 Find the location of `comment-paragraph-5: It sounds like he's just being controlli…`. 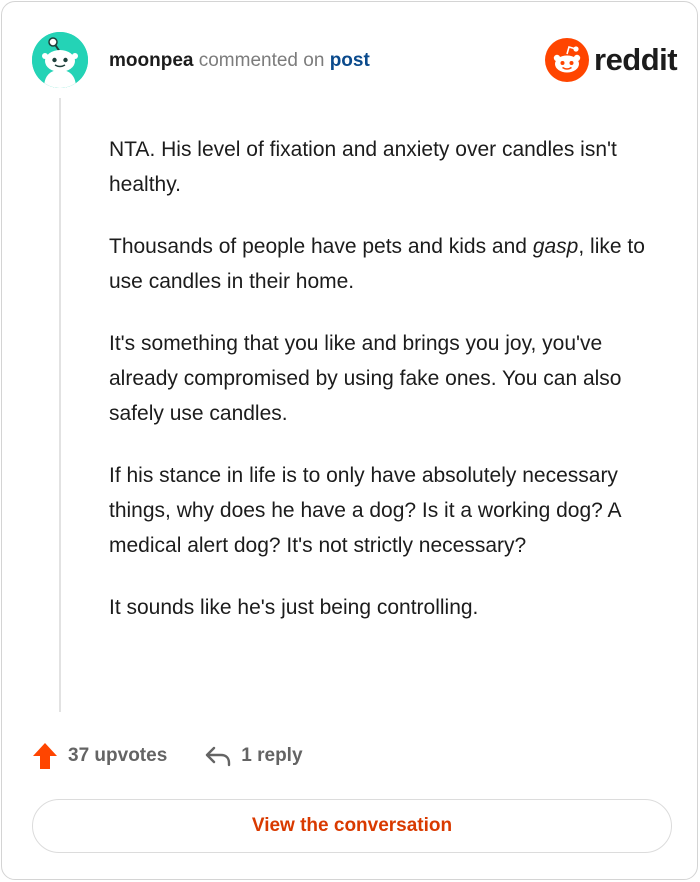

comment-paragraph-5: It sounds like he's just being controlli… is located at coordinates (294, 607).